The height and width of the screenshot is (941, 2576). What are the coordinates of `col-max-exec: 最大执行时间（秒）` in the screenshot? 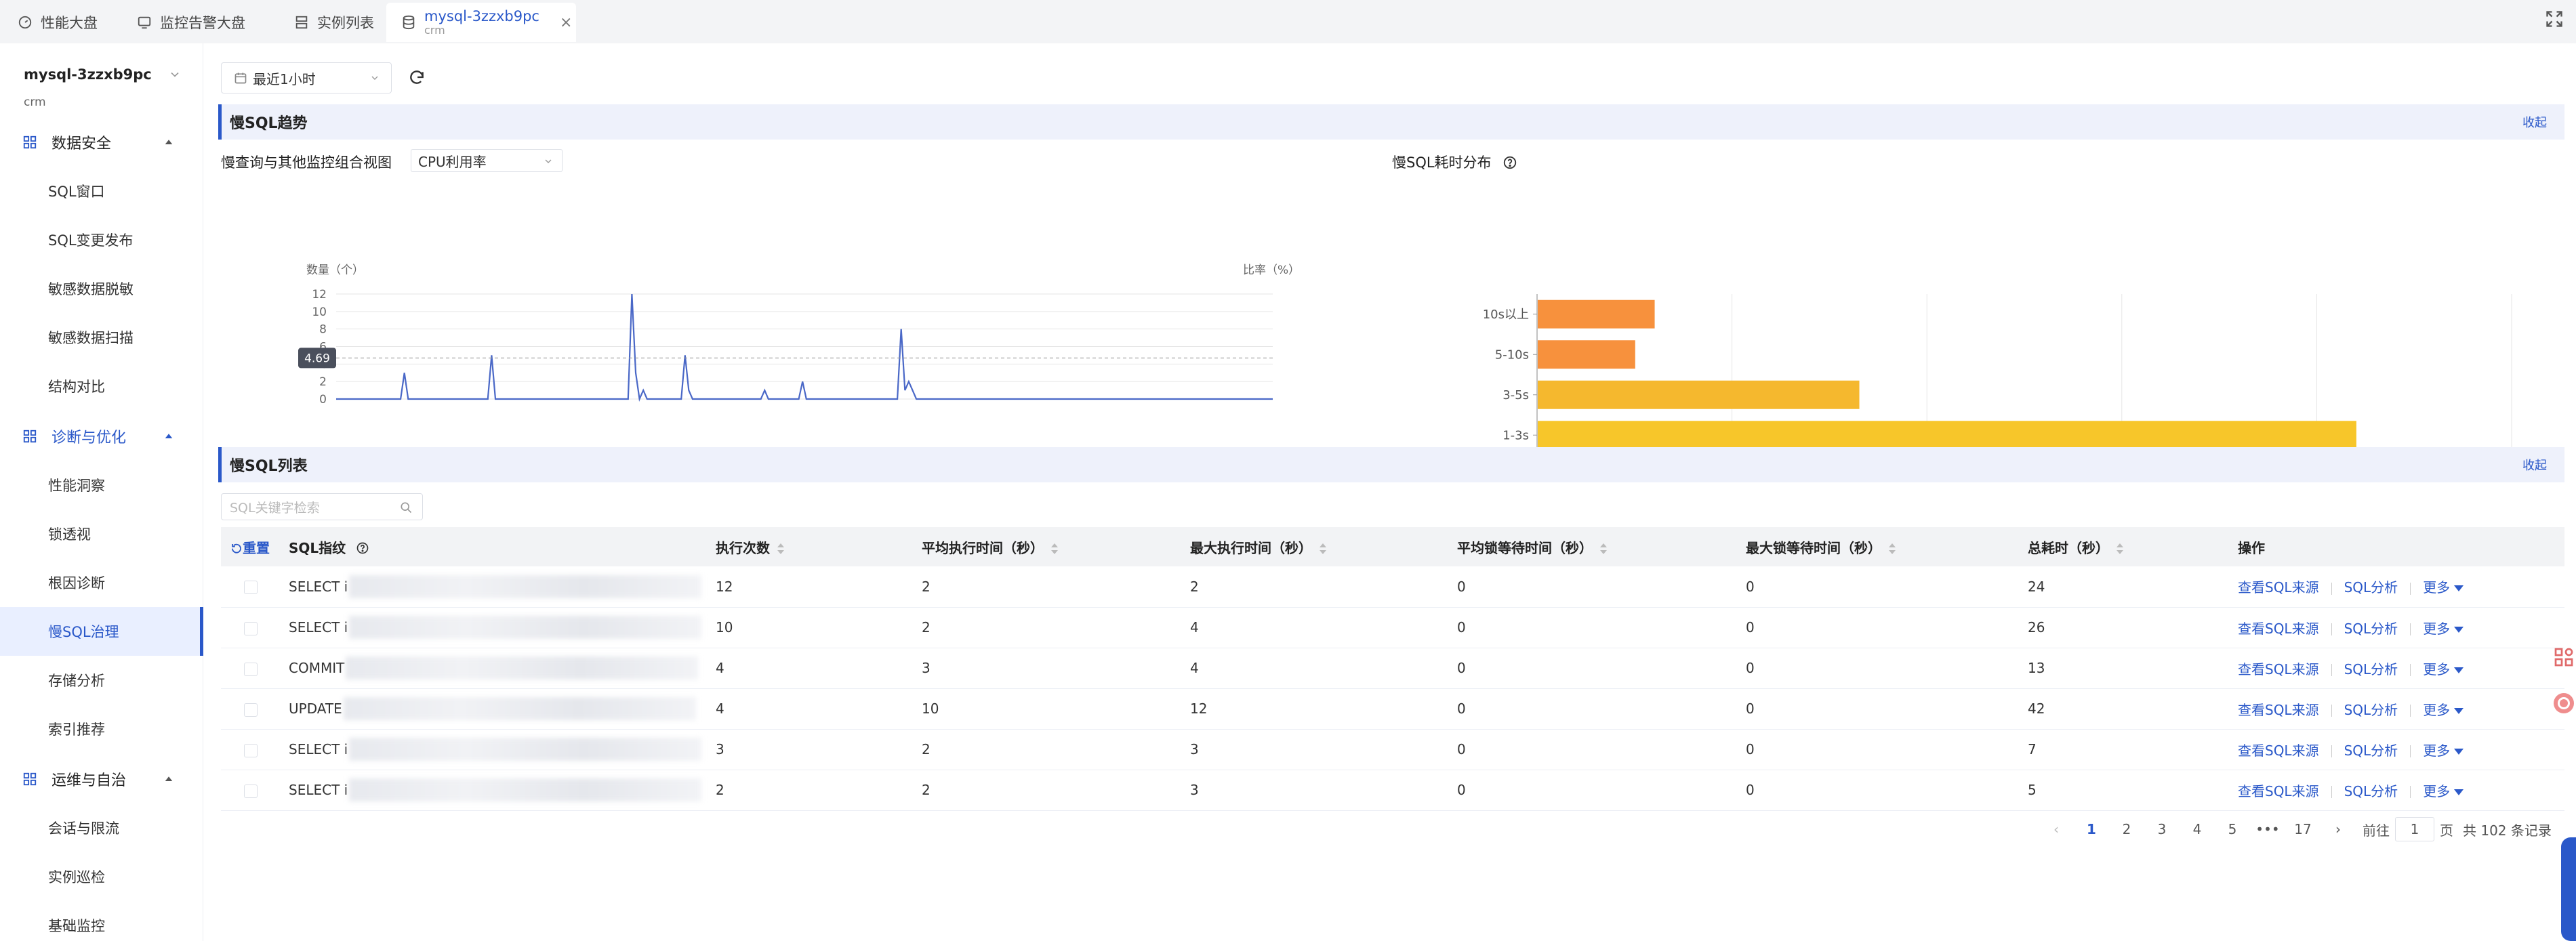 It's located at (1324, 547).